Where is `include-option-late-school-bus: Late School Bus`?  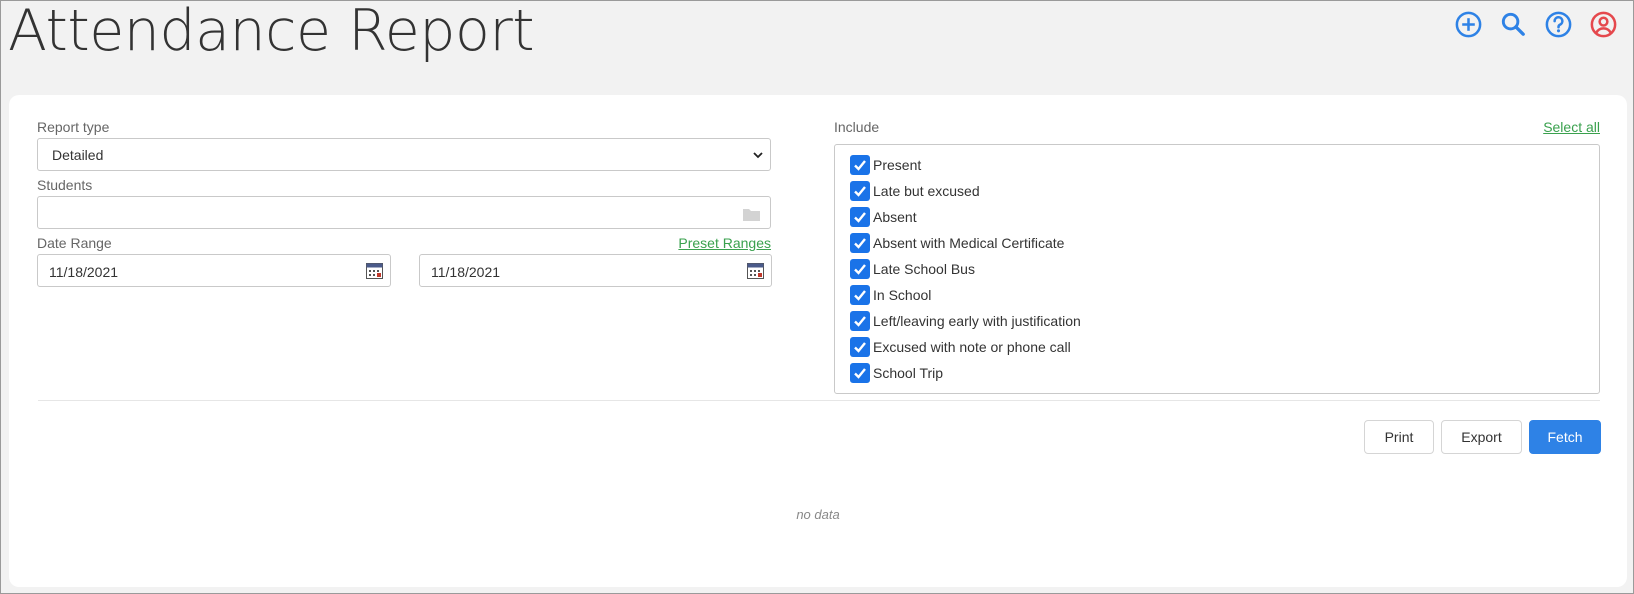
include-option-late-school-bus: Late School Bus is located at coordinates (912, 269).